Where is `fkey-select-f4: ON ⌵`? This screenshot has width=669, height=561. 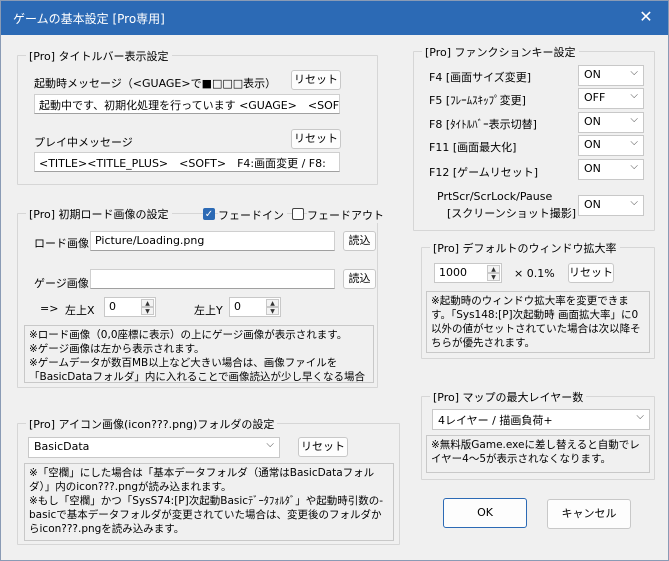 fkey-select-f4: ON ⌵ is located at coordinates (611, 75).